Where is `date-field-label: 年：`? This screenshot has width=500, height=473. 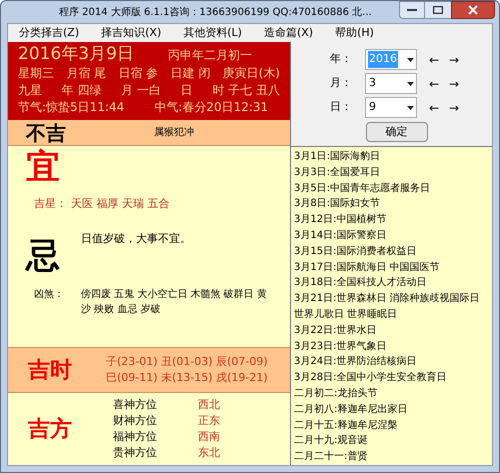 date-field-label: 年： is located at coordinates (341, 59).